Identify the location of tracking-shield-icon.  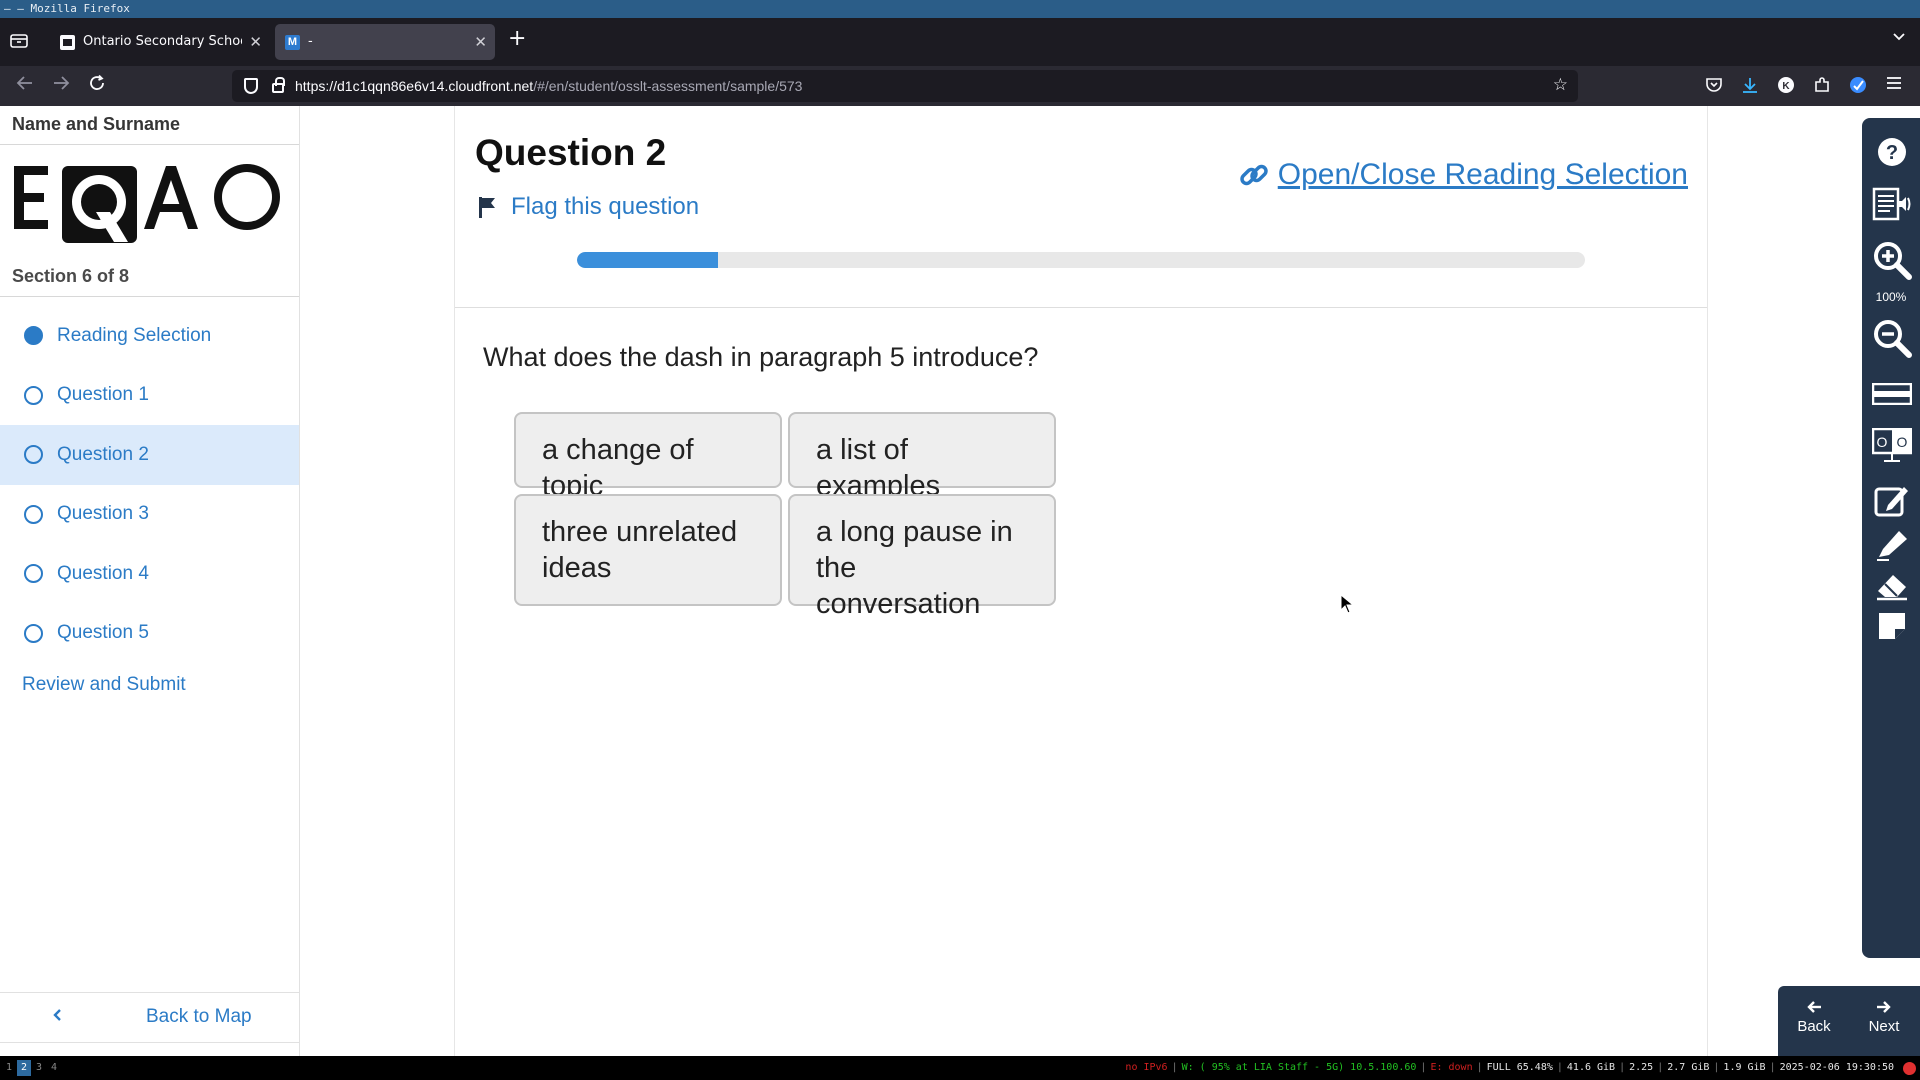
(251, 86).